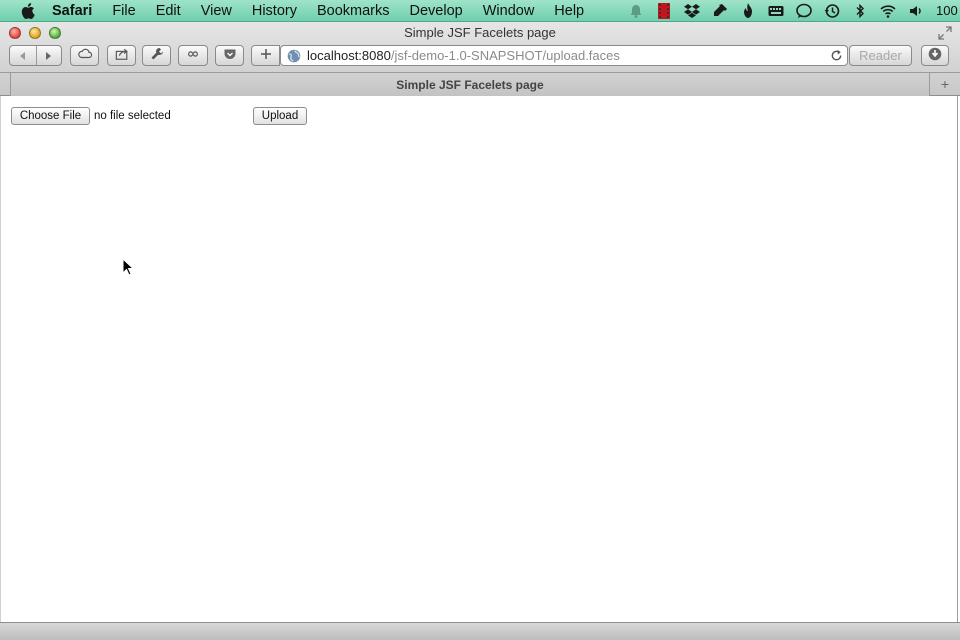 The height and width of the screenshot is (640, 960). What do you see at coordinates (216, 10) in the screenshot?
I see `menu-view: View` at bounding box center [216, 10].